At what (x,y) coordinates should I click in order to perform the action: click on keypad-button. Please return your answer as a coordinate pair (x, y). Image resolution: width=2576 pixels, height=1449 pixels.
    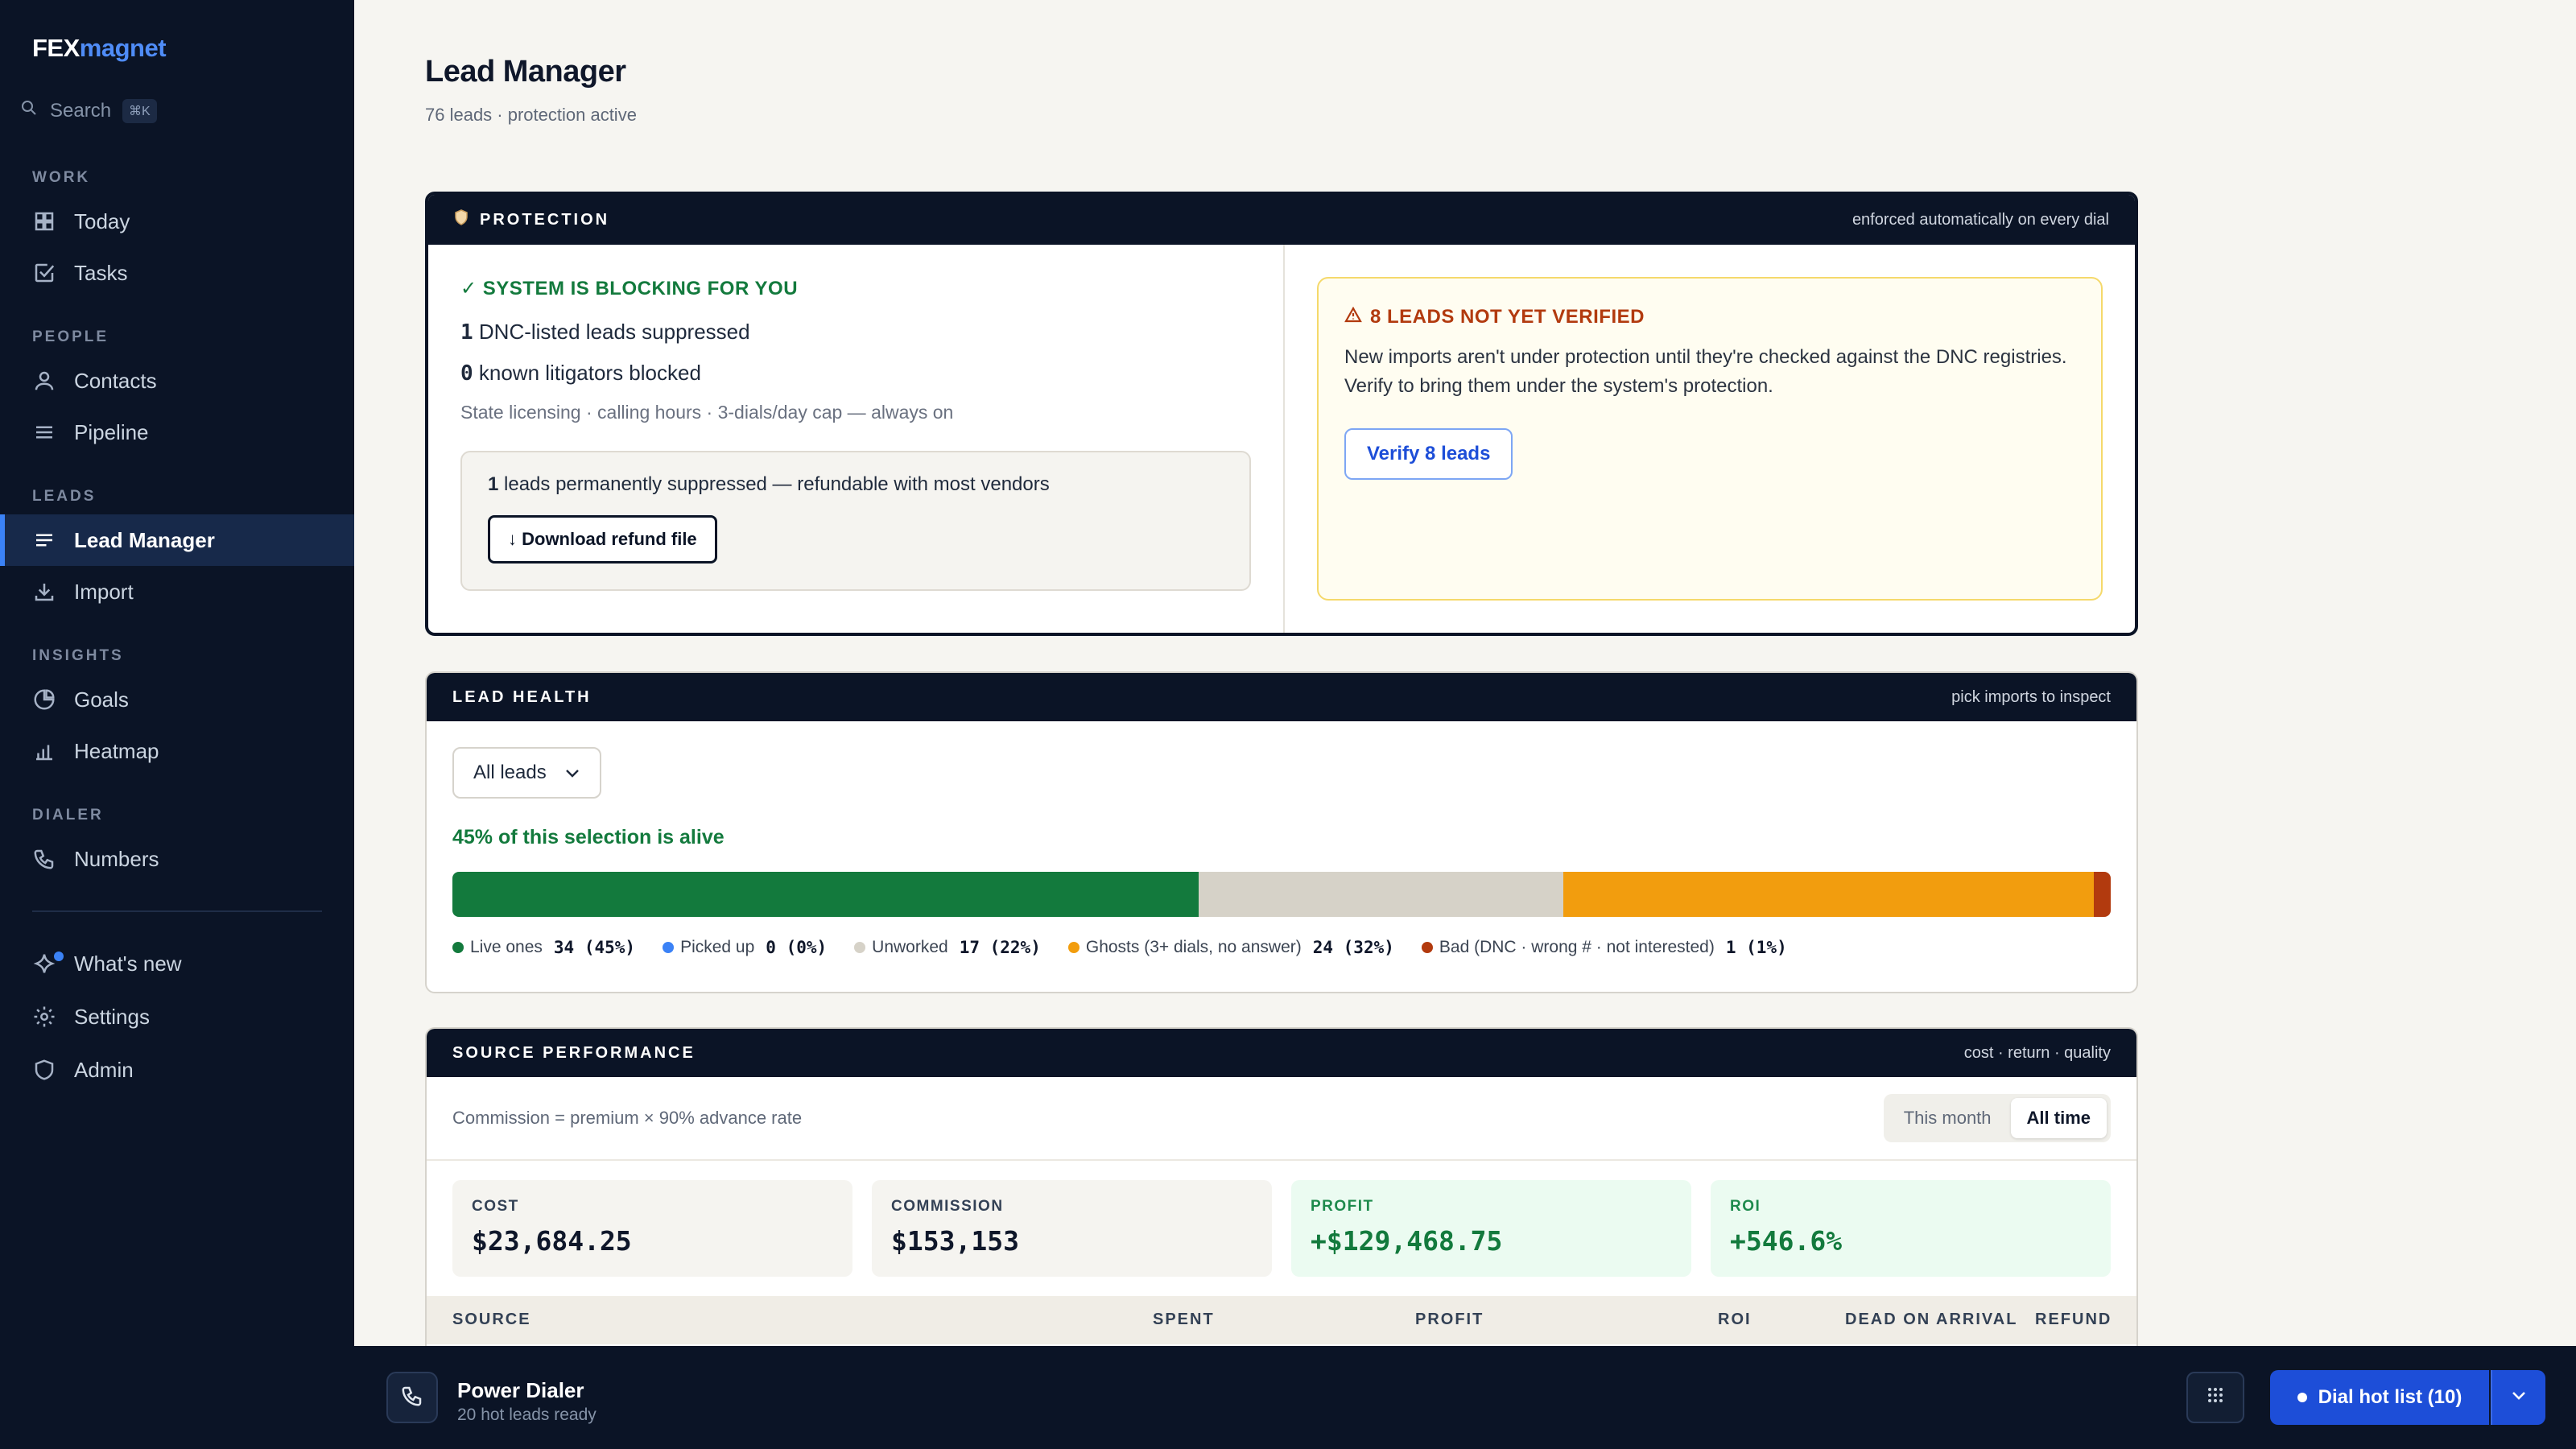
    Looking at the image, I should click on (2215, 1397).